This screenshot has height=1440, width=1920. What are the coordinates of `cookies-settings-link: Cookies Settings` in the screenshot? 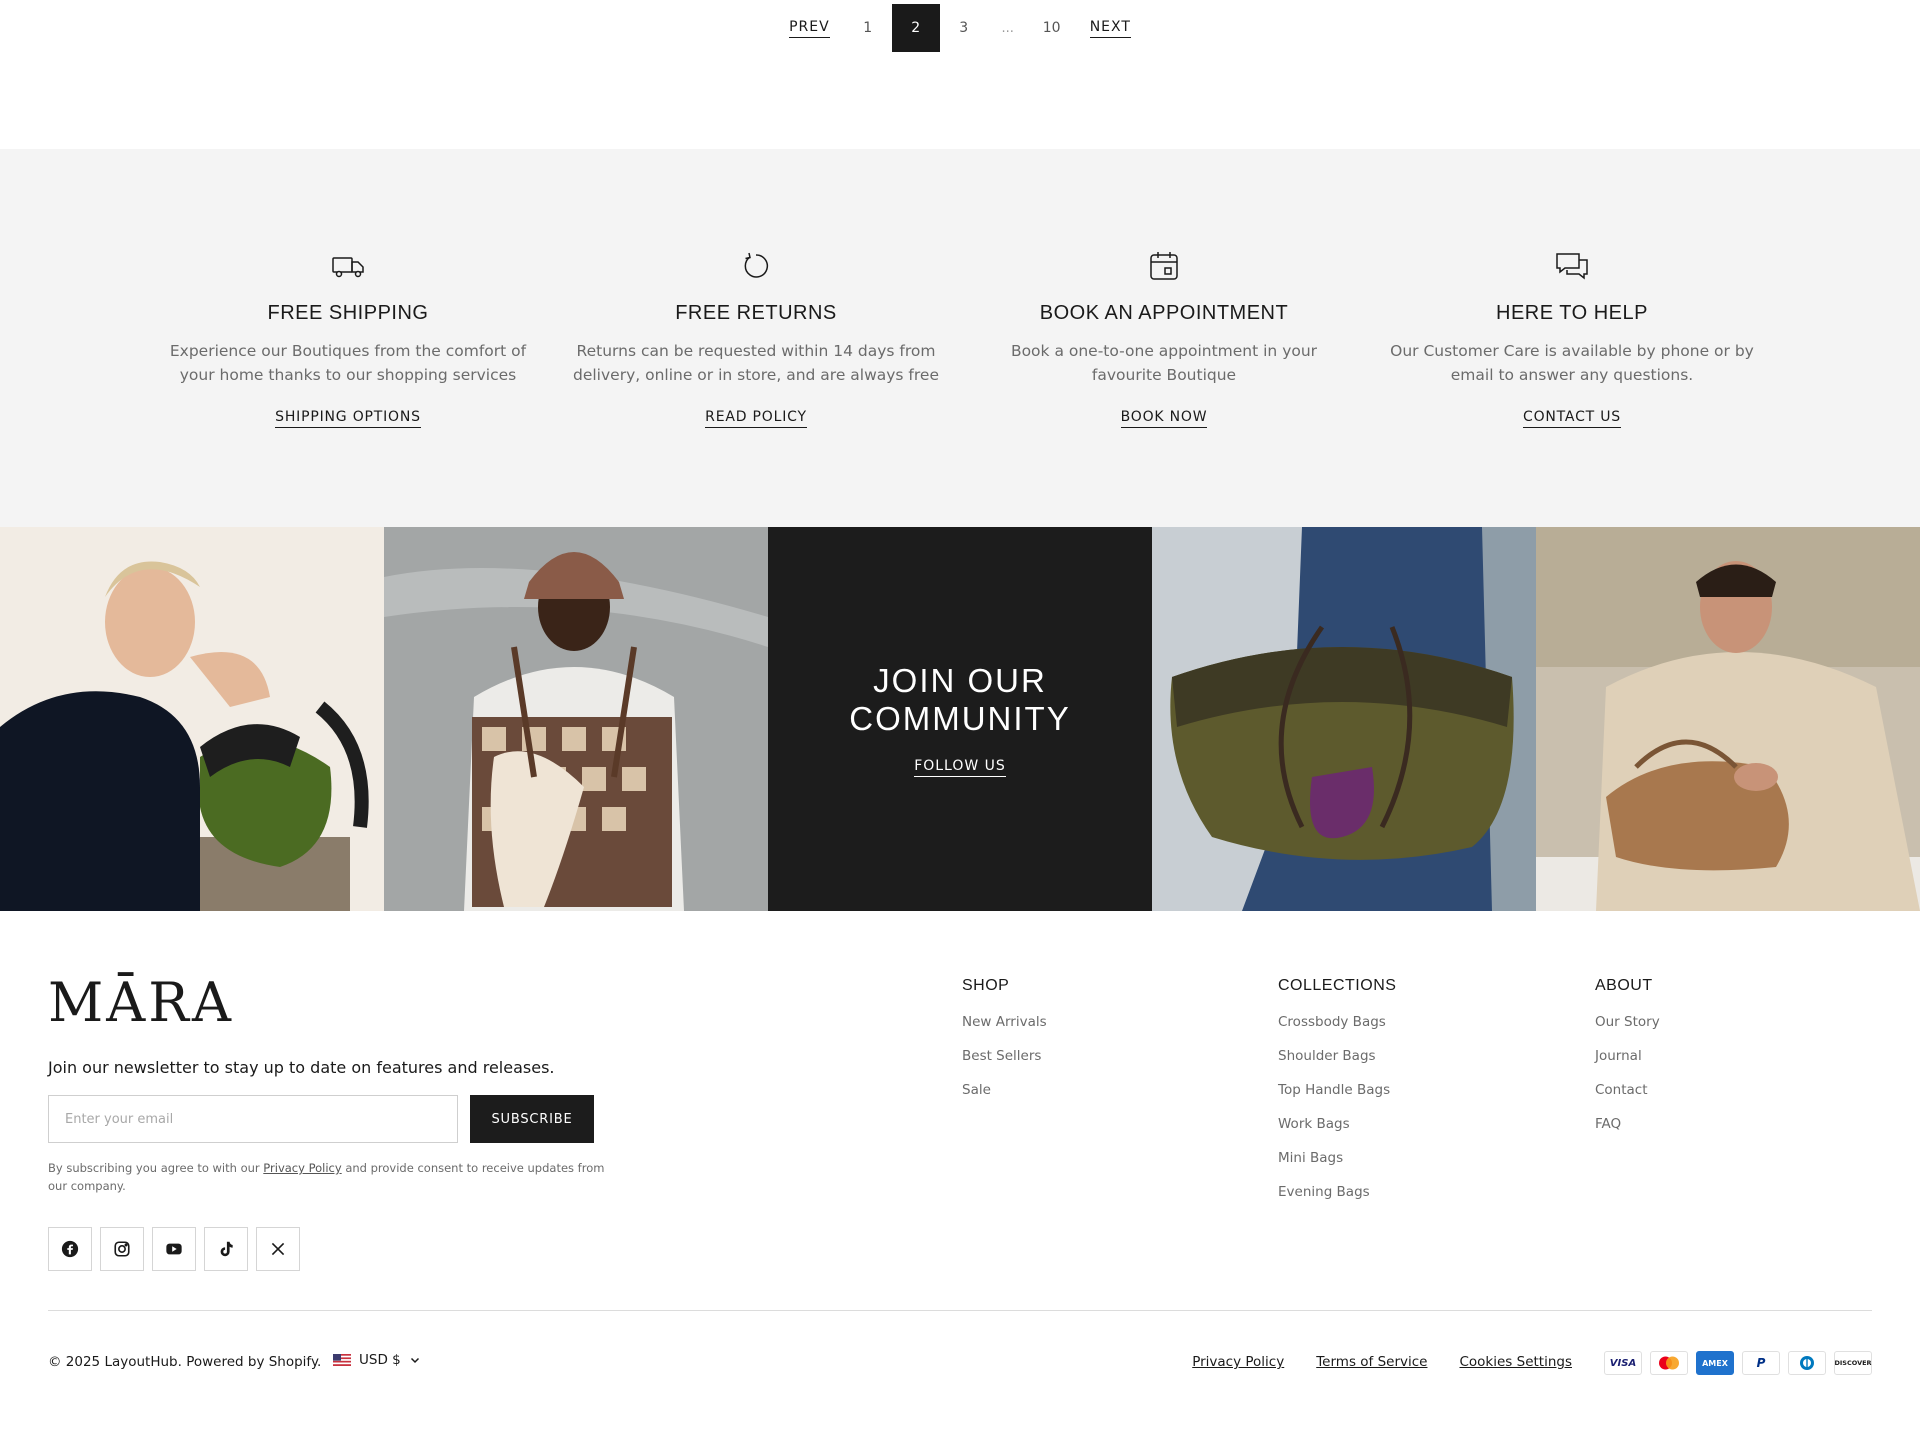 It's located at (1515, 1362).